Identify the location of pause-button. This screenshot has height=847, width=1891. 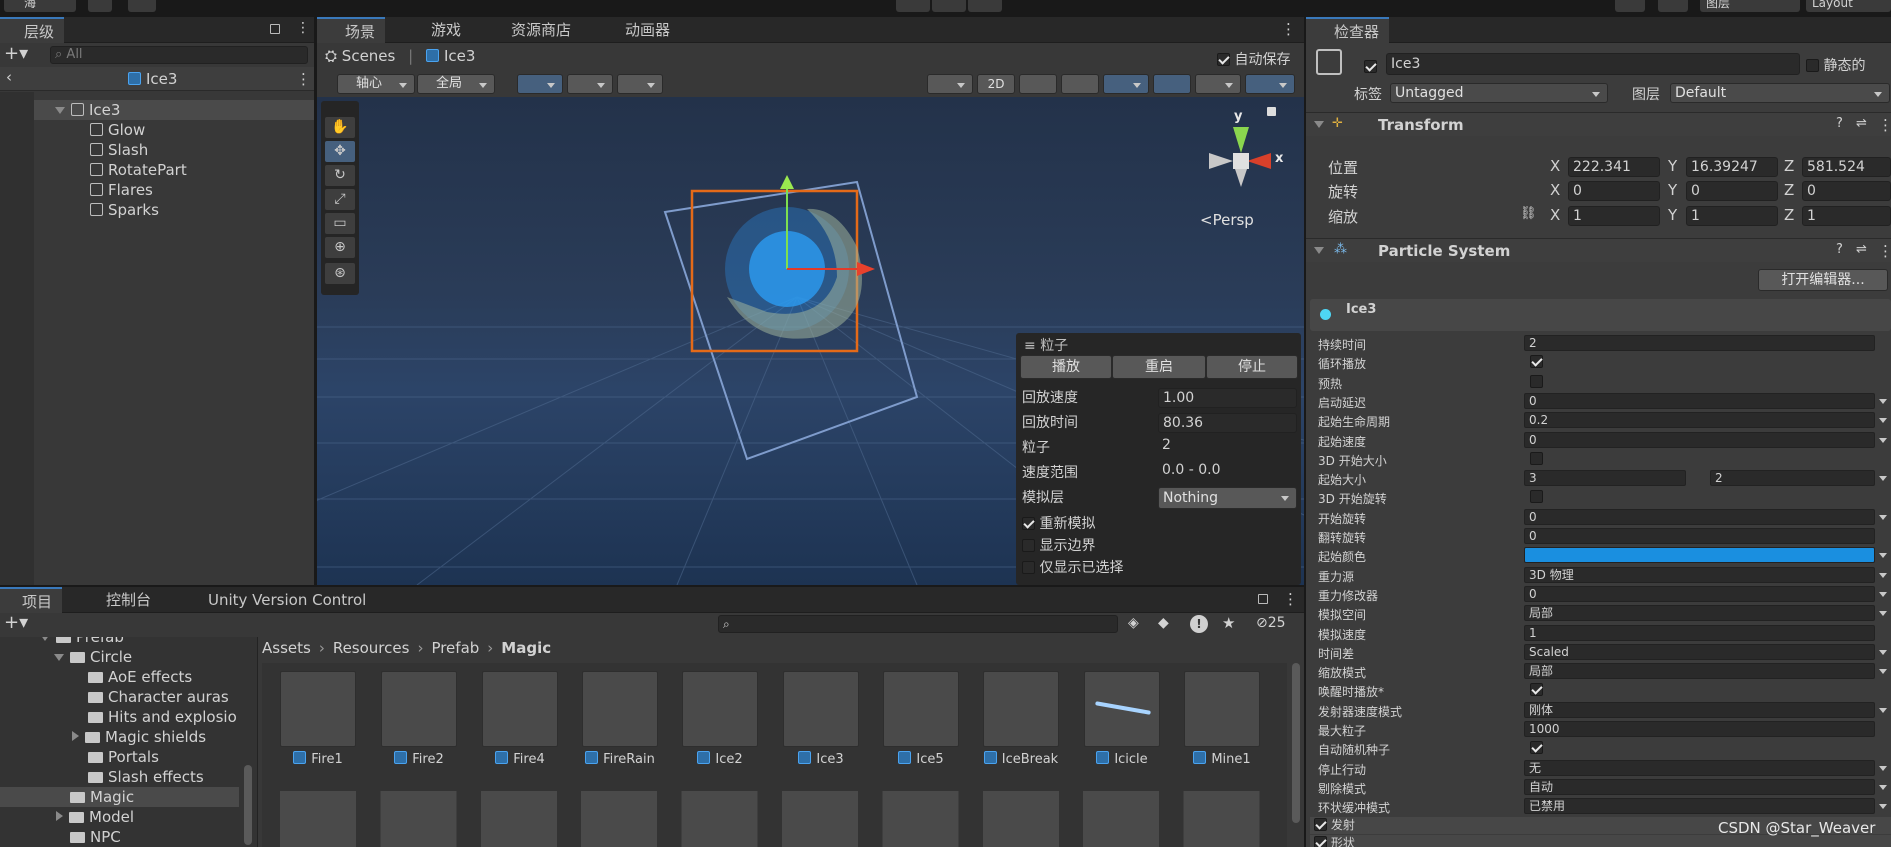
(949, 6).